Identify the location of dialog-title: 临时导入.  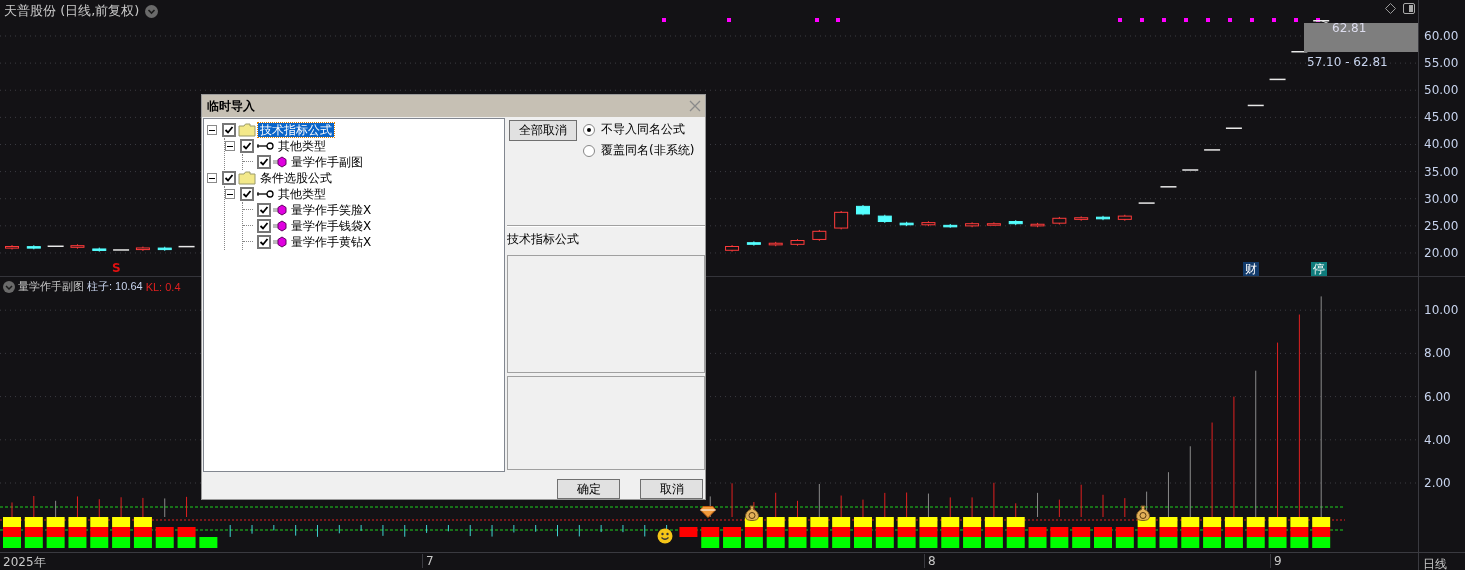
(231, 106).